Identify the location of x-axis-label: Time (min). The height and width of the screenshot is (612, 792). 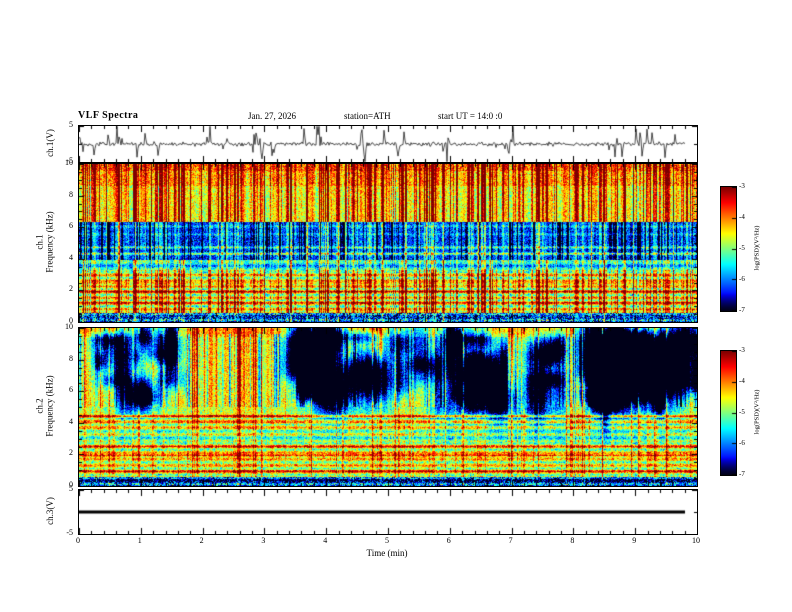
(387, 553).